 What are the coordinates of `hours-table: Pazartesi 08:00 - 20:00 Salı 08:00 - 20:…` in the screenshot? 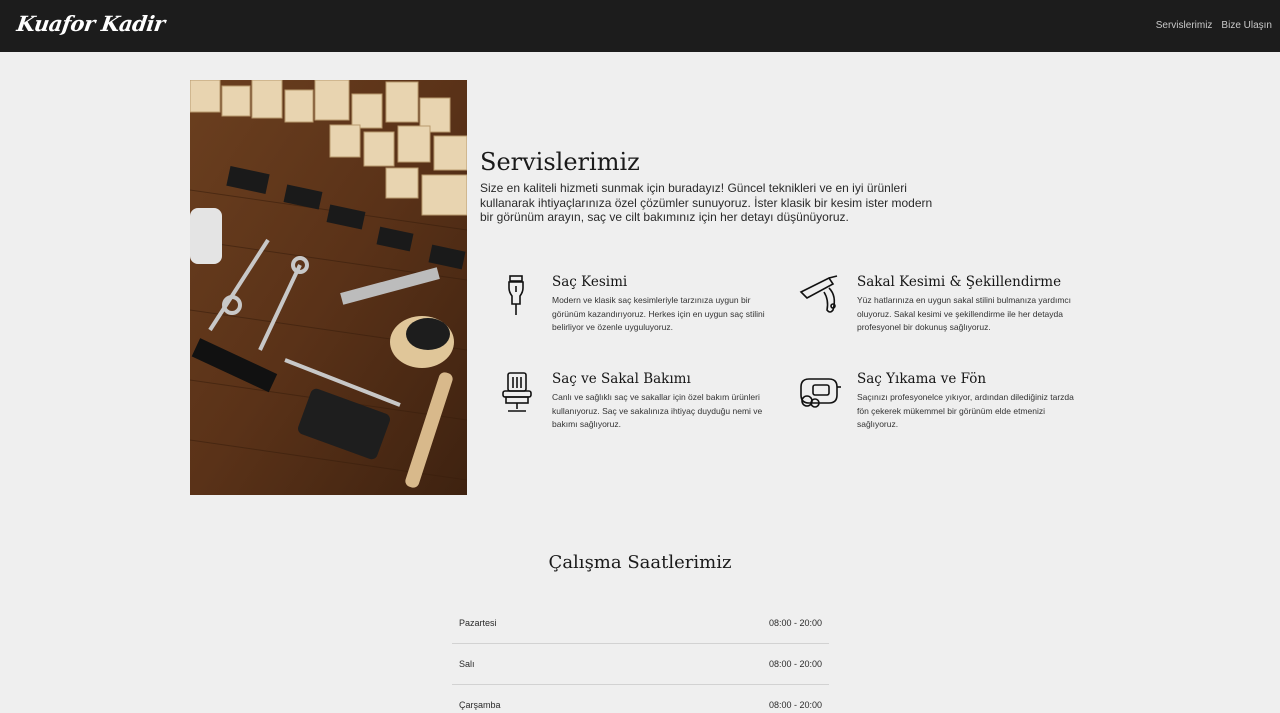 It's located at (640, 658).